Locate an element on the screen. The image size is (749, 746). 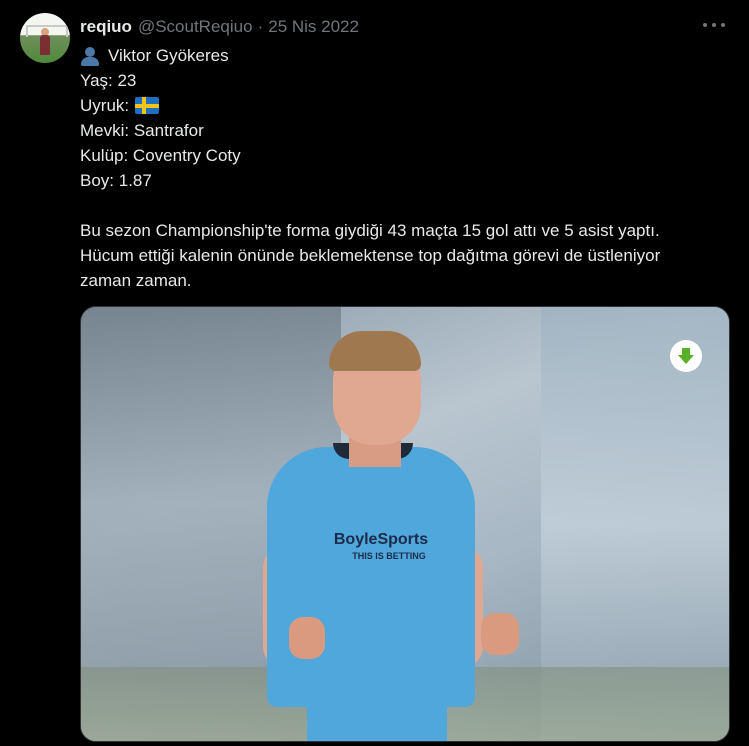
shirt-sponsor-sub: THIS IS BETTING is located at coordinates (389, 556).